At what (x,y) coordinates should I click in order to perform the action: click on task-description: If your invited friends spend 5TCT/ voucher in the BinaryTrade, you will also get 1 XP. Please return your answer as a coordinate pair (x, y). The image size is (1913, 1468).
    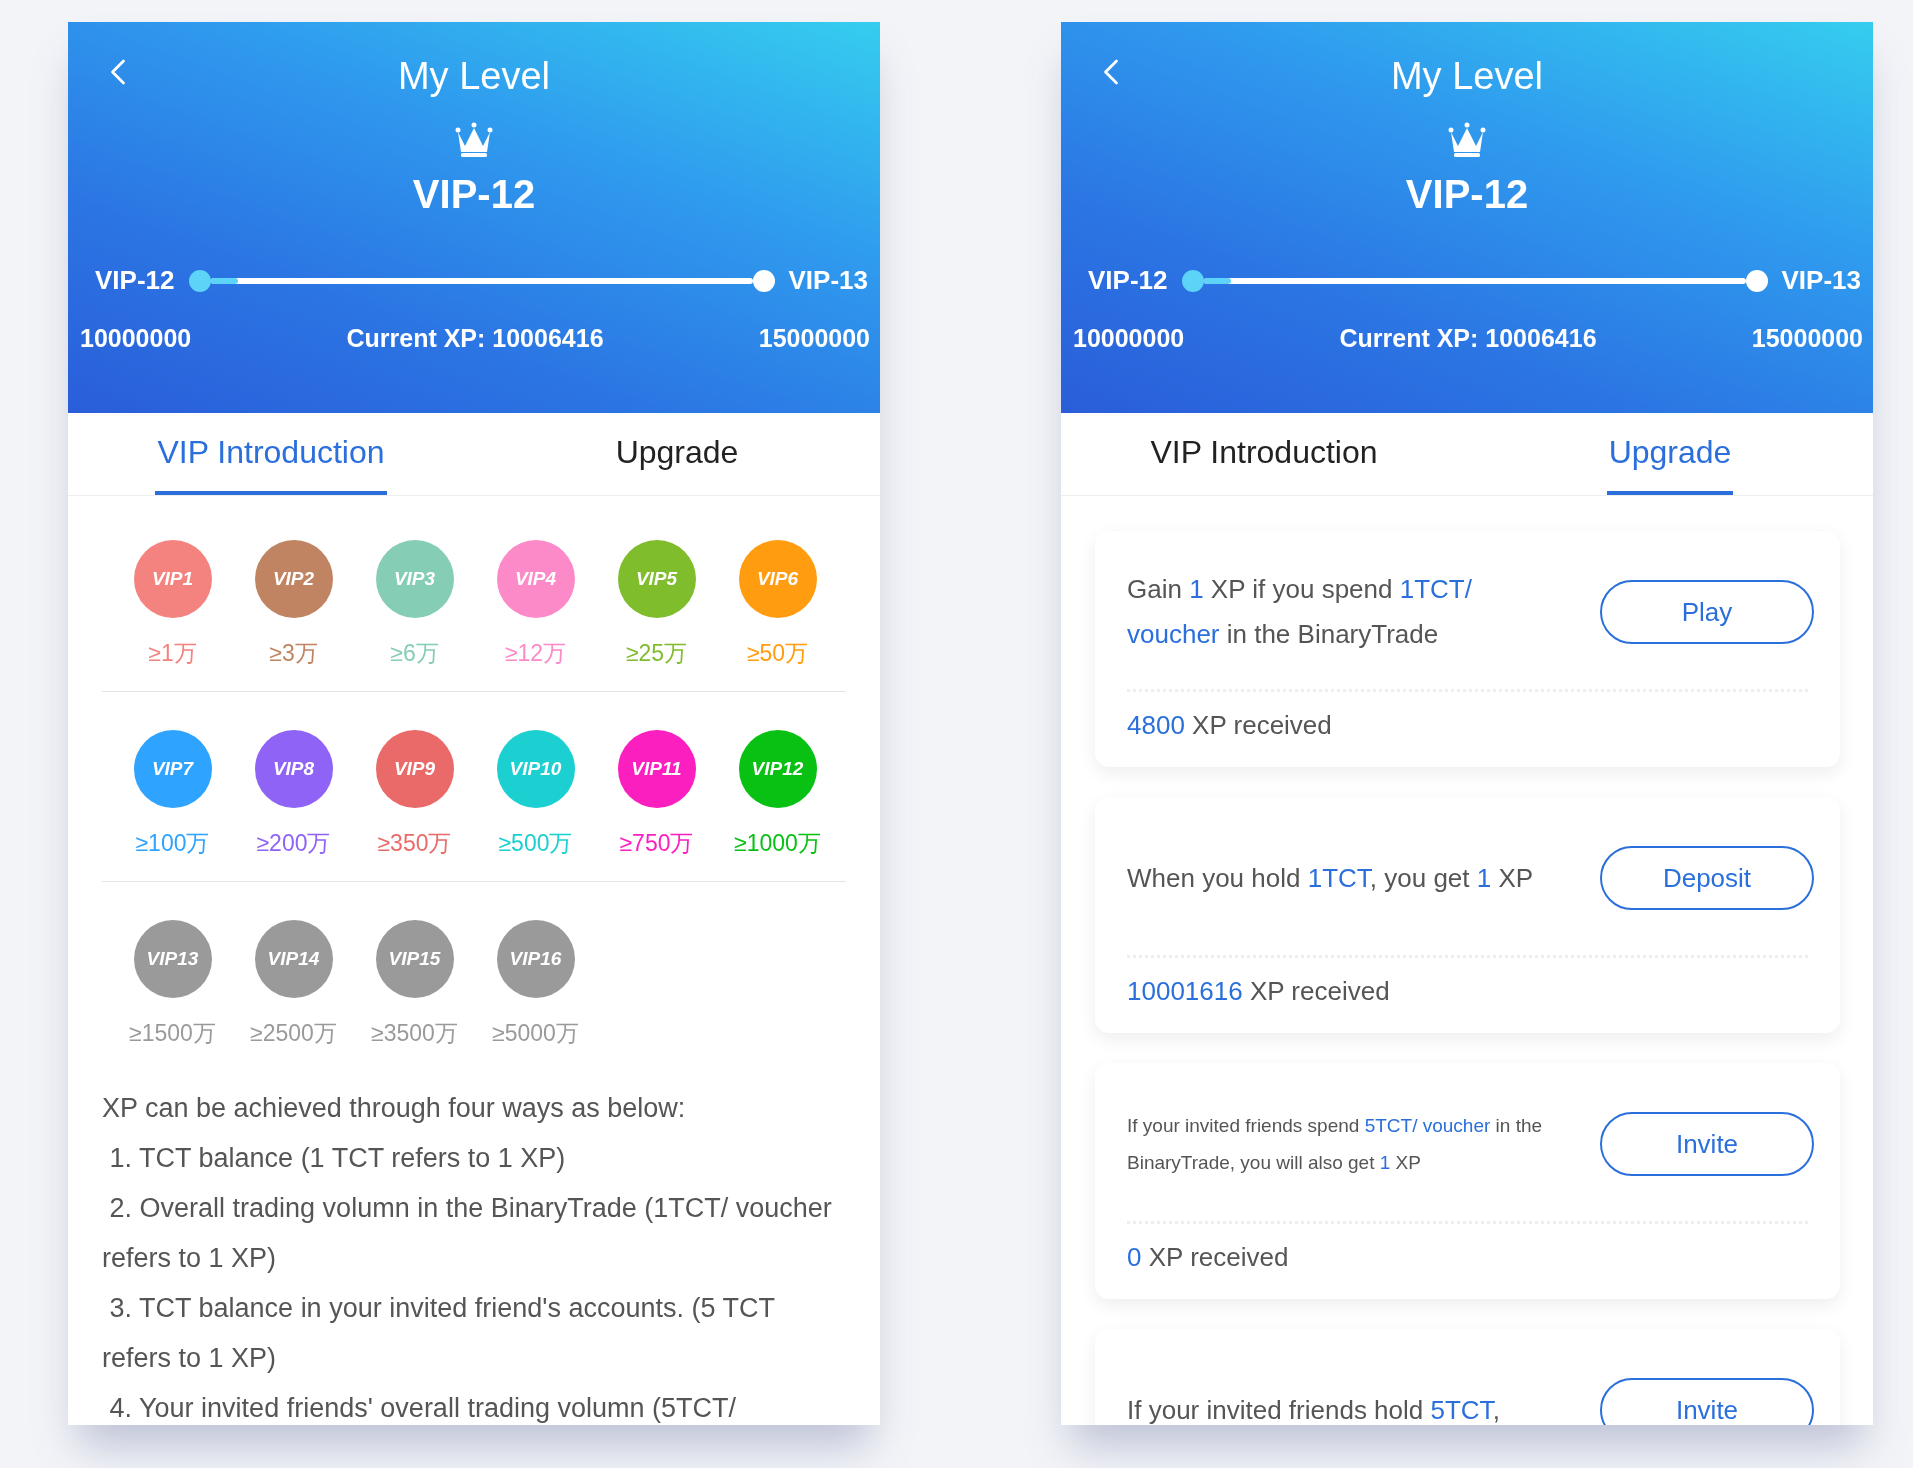
    Looking at the image, I should click on (1335, 1144).